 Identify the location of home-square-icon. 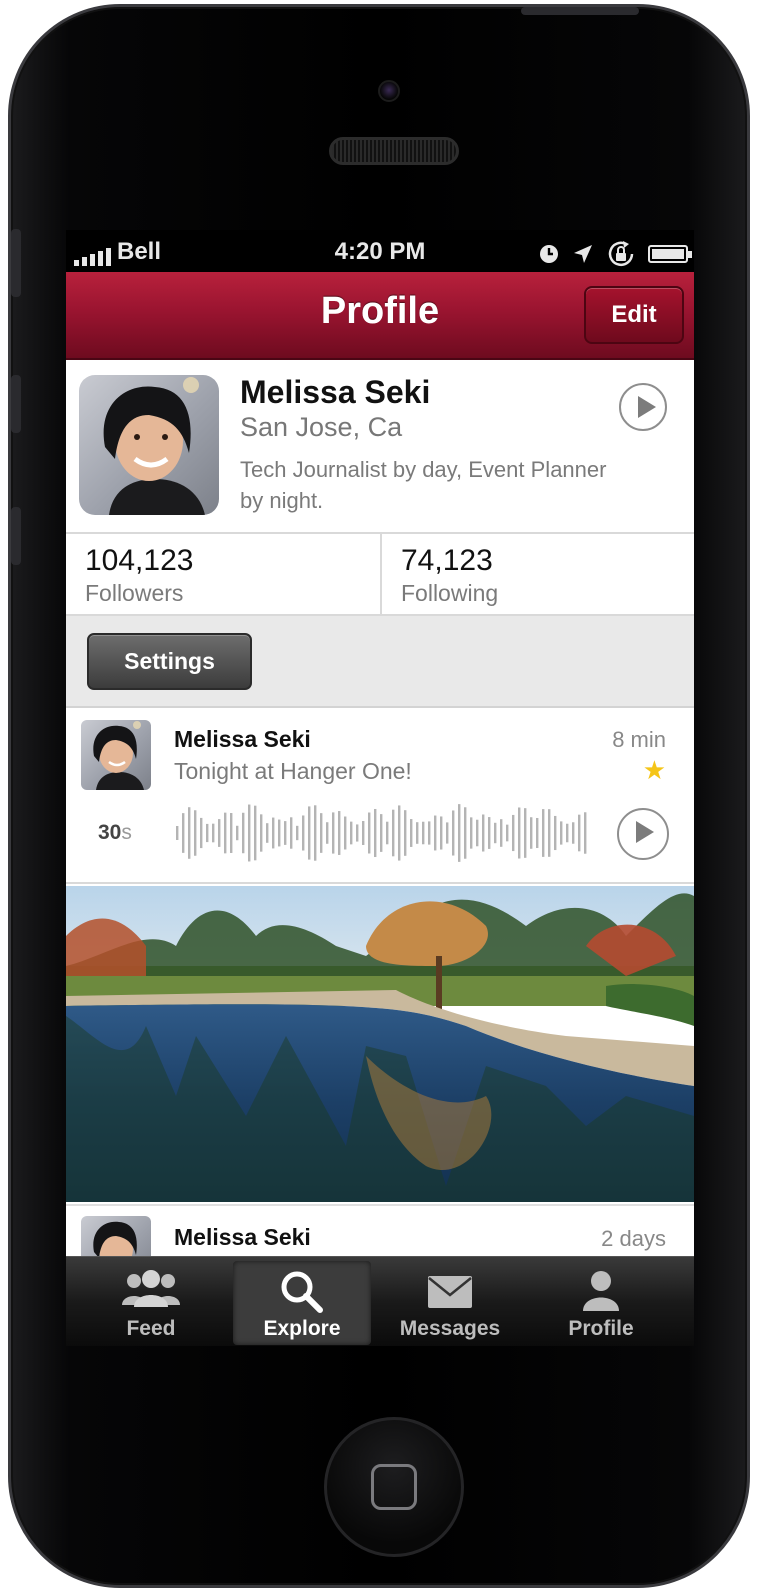
(394, 1487).